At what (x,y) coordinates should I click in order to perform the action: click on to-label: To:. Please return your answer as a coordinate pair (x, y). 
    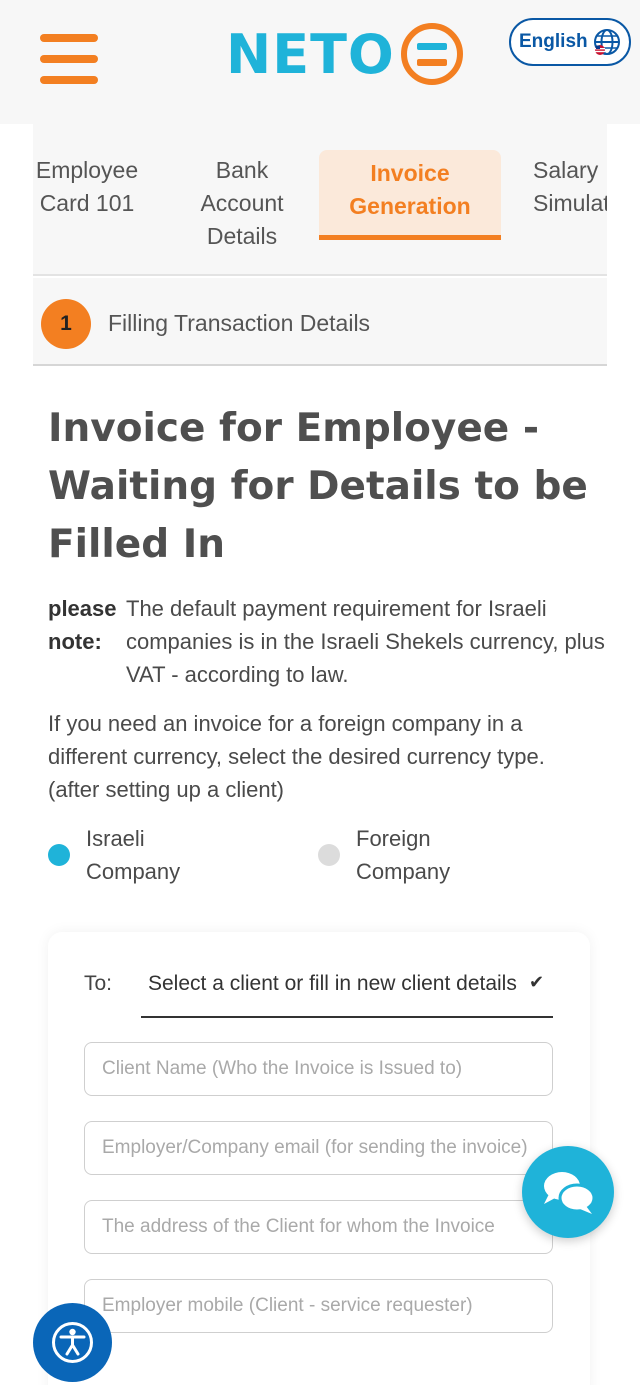
    Looking at the image, I should click on (98, 983).